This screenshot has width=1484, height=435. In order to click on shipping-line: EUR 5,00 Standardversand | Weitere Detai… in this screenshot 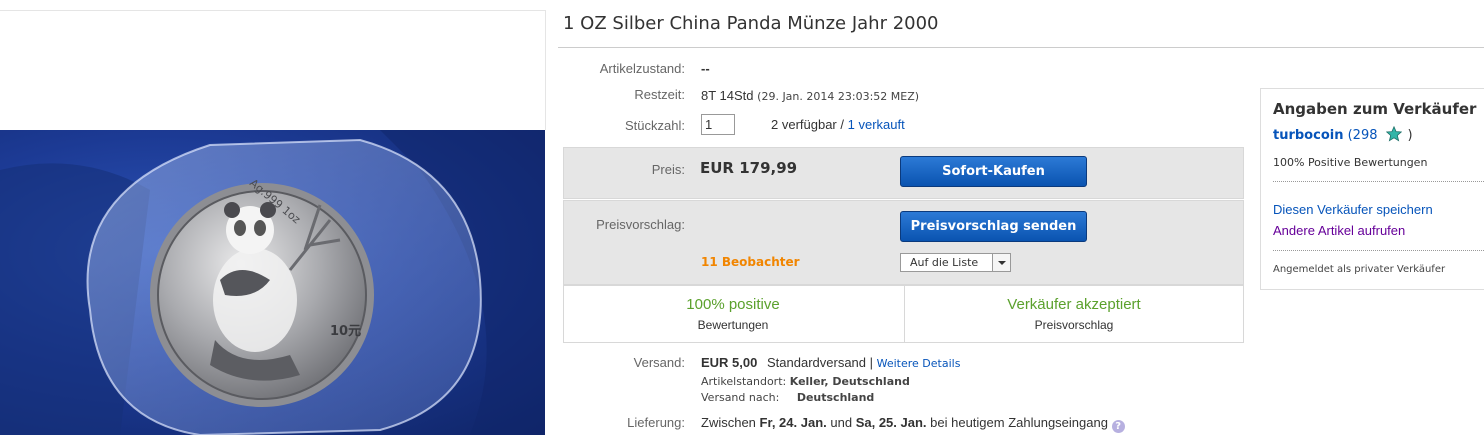, I will do `click(830, 362)`.